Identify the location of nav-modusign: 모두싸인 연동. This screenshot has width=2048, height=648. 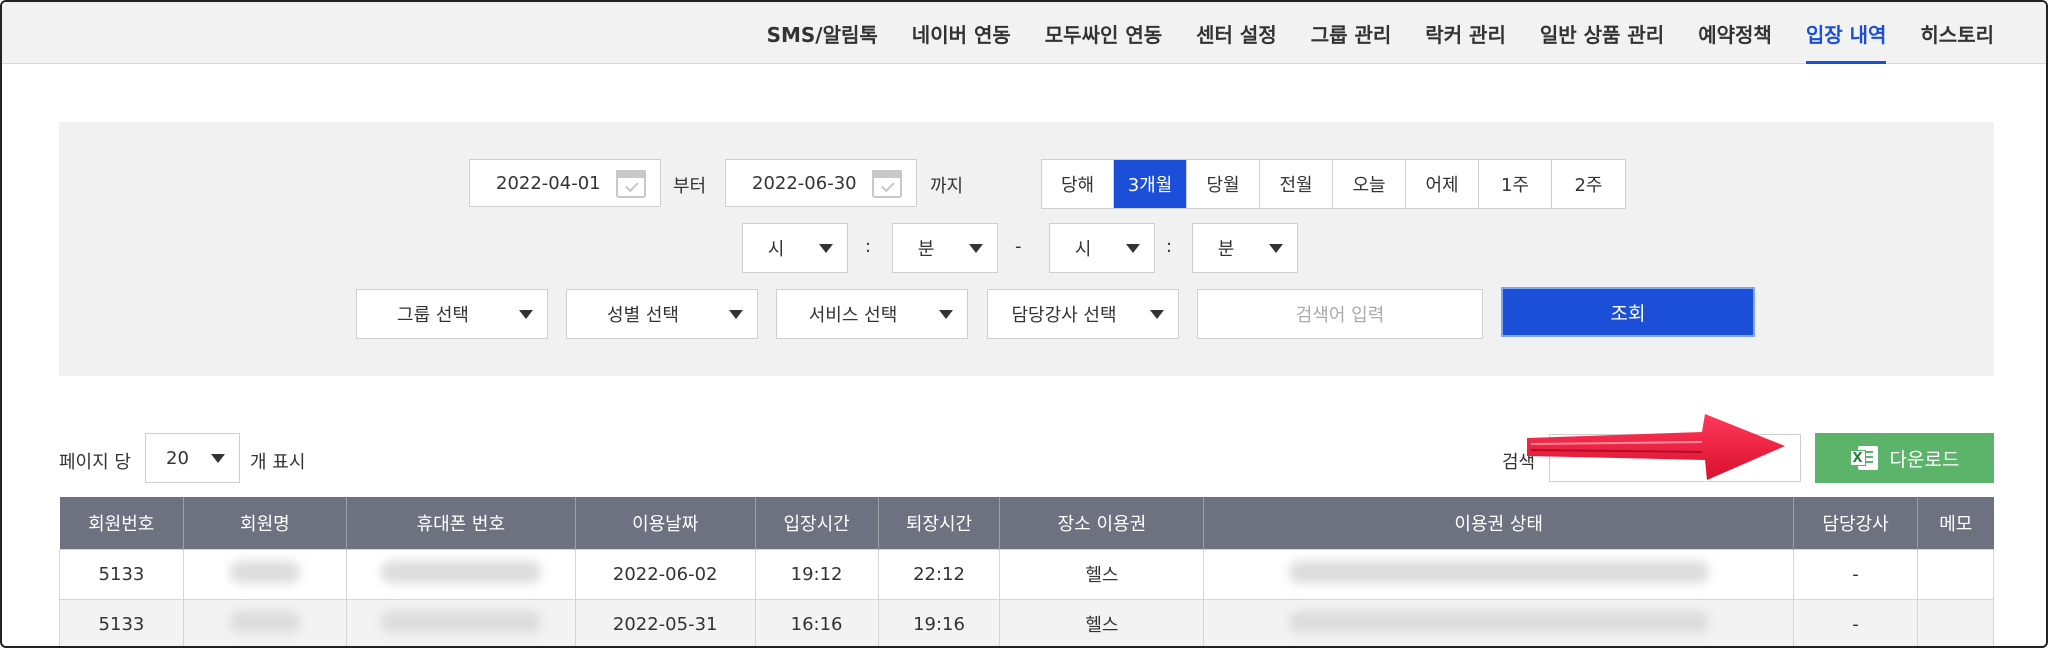
(1103, 33).